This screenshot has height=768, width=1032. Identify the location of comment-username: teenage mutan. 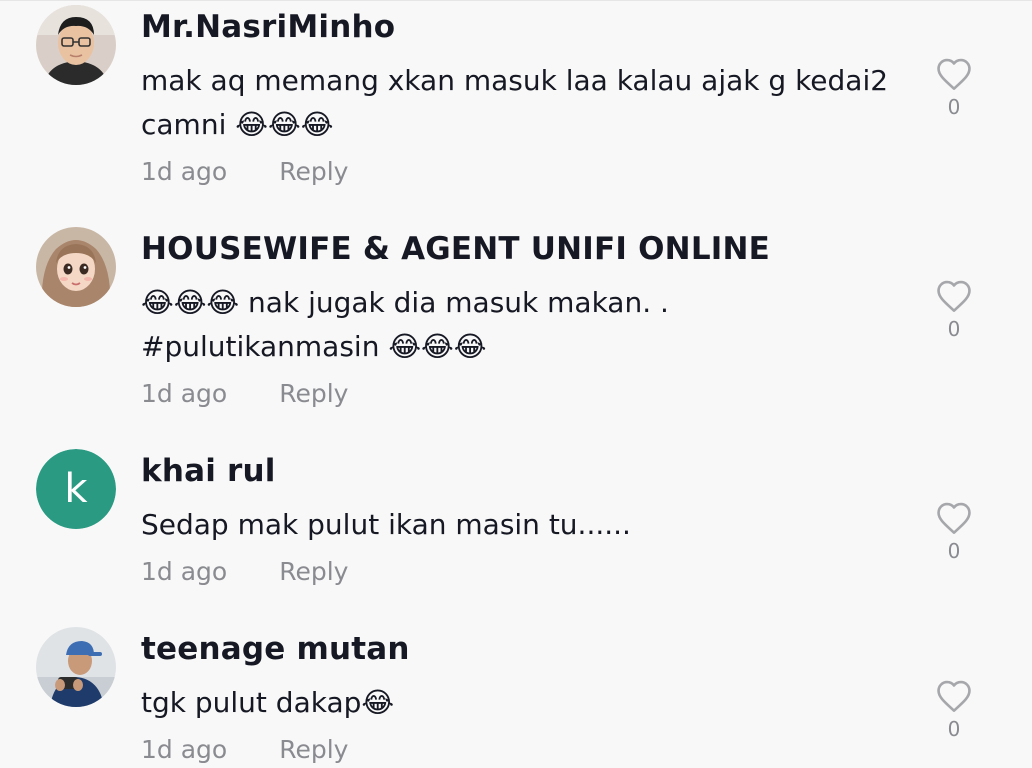
(275, 649).